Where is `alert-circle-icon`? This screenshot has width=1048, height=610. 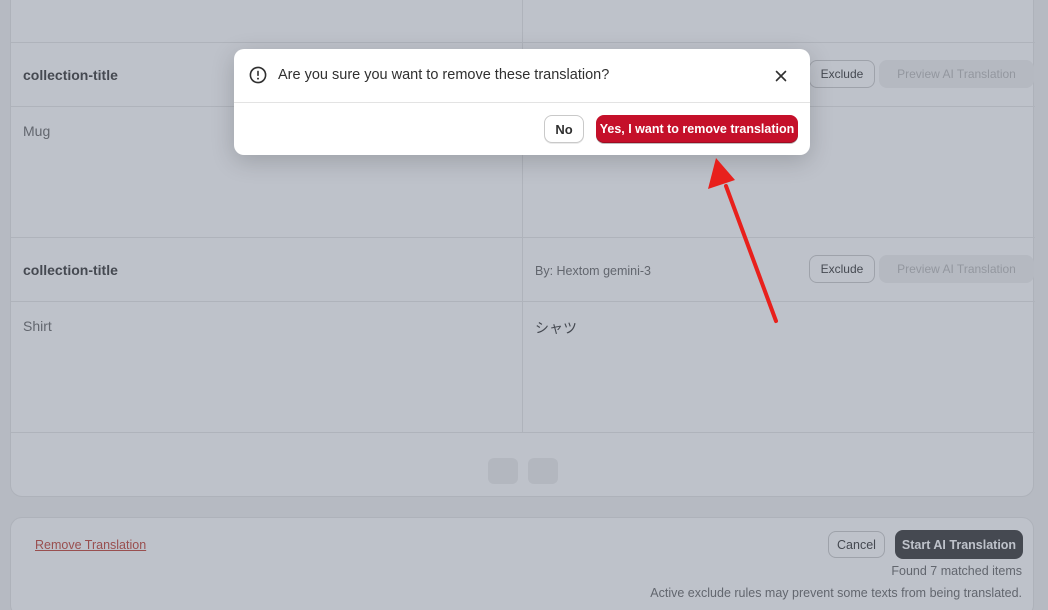
alert-circle-icon is located at coordinates (258, 75).